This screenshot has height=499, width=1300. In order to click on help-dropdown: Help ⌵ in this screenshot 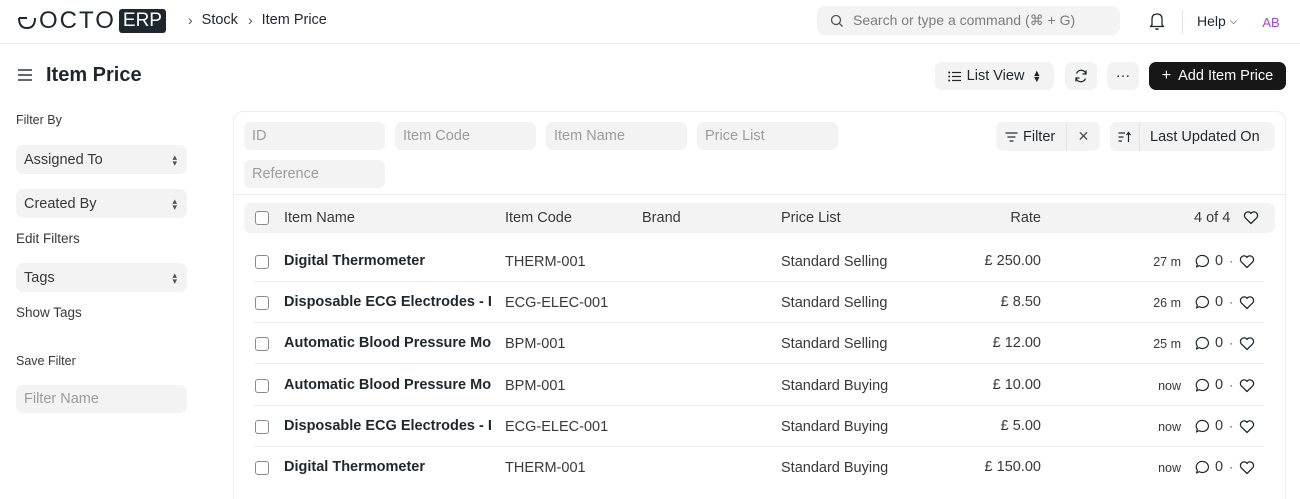, I will do `click(1217, 21)`.